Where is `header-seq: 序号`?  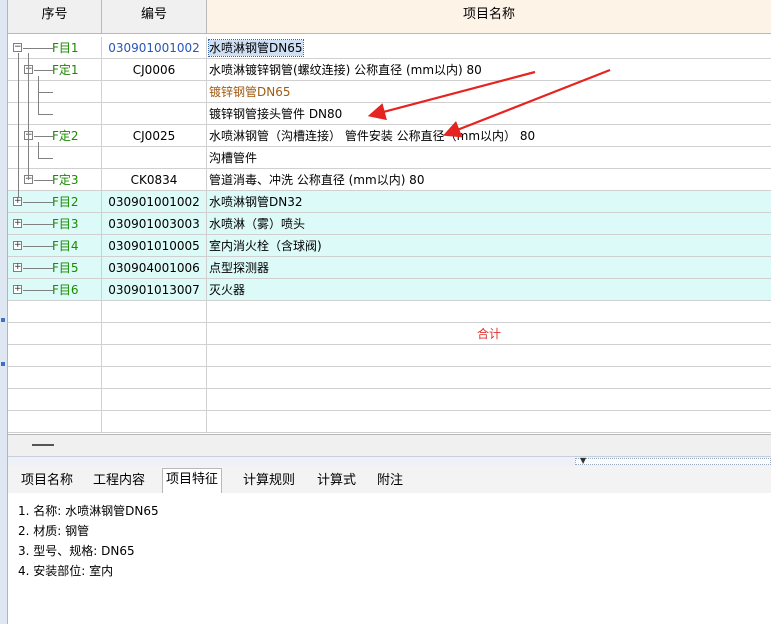 header-seq: 序号 is located at coordinates (55, 16).